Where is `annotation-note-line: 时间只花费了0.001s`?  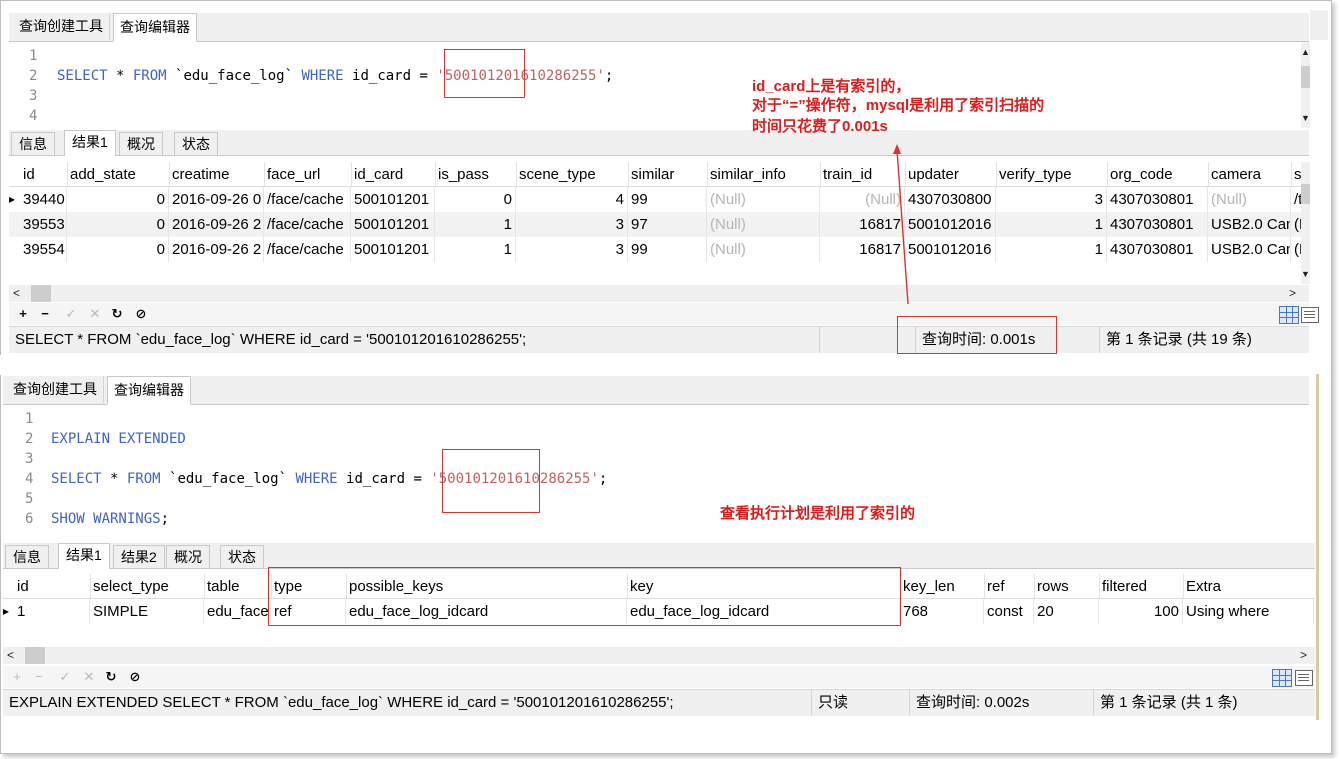 annotation-note-line: 时间只花费了0.001s is located at coordinates (820, 126).